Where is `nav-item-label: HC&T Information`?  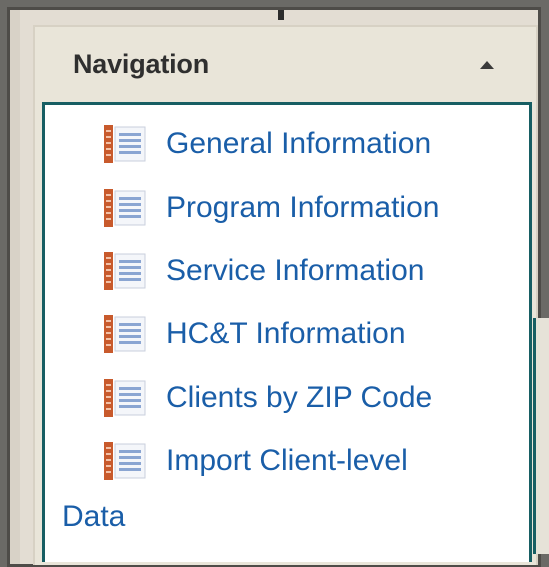 nav-item-label: HC&T Information is located at coordinates (286, 333).